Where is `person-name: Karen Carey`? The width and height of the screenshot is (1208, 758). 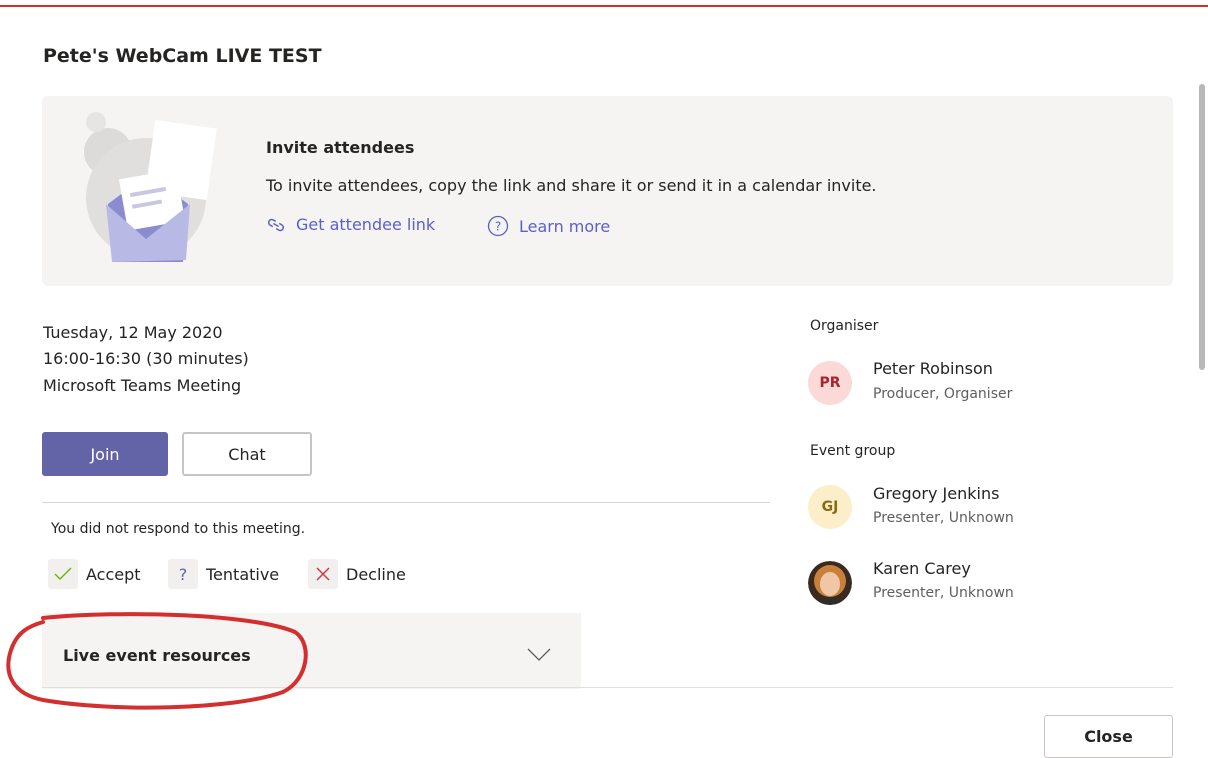 person-name: Karen Carey is located at coordinates (922, 568).